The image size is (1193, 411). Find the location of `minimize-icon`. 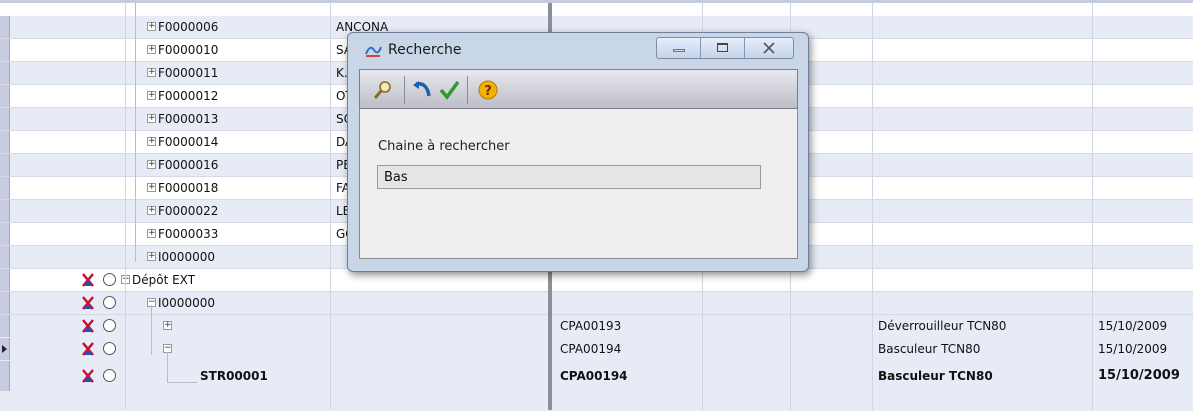

minimize-icon is located at coordinates (679, 48).